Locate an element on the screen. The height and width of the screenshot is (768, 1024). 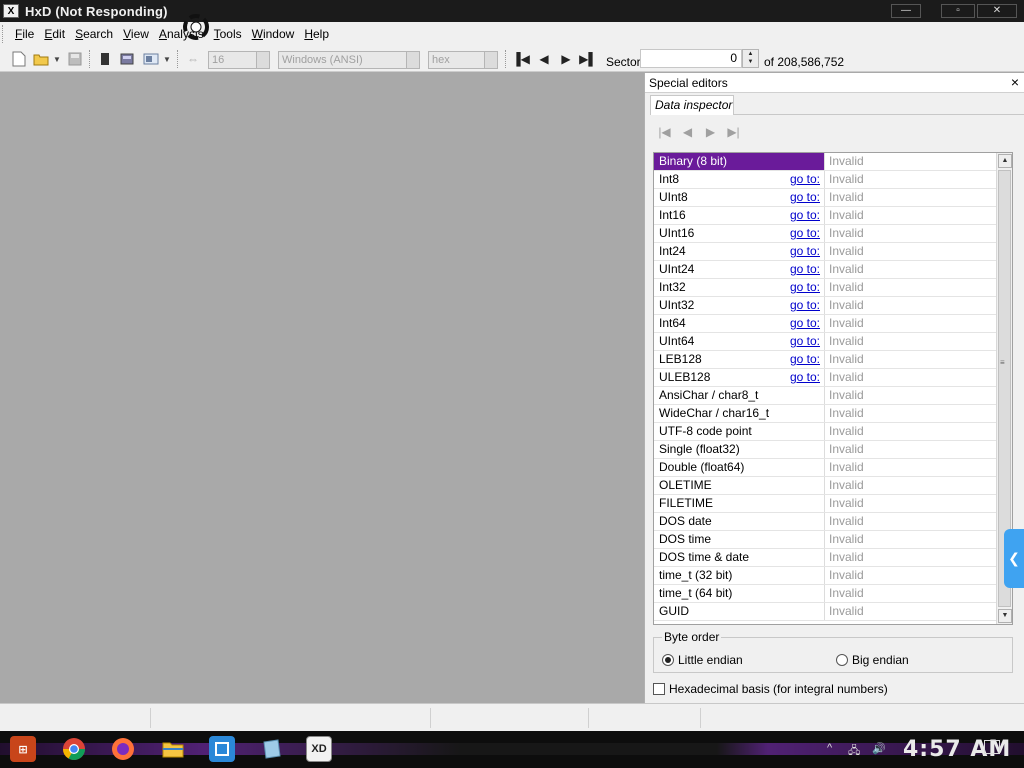
inspector-type-name: time_t (32 bit) is located at coordinates (739, 575).